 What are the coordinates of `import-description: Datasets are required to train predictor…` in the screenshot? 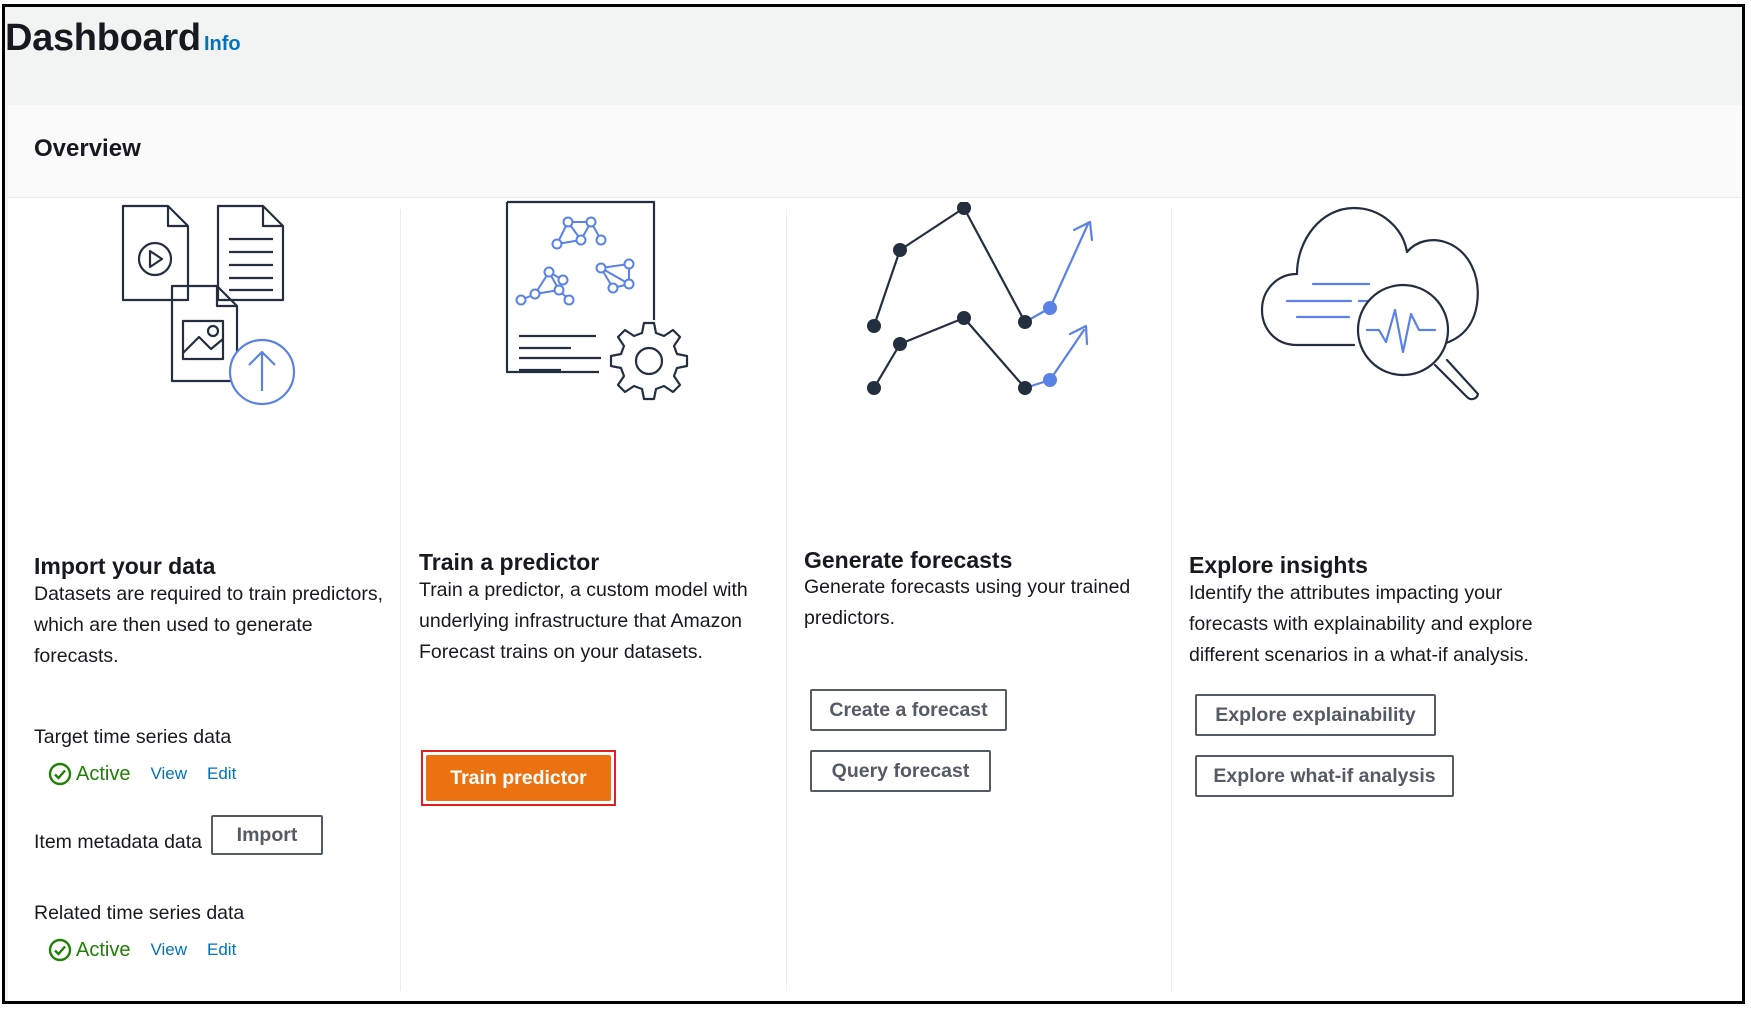 It's located at (209, 625).